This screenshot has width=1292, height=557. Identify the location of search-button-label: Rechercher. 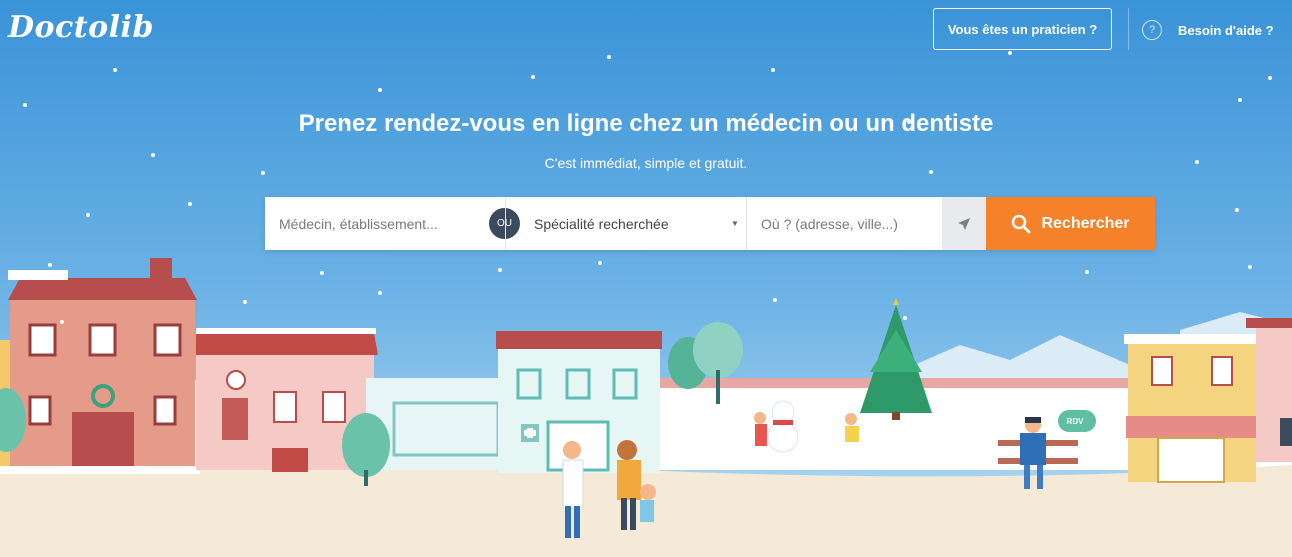
(1085, 223).